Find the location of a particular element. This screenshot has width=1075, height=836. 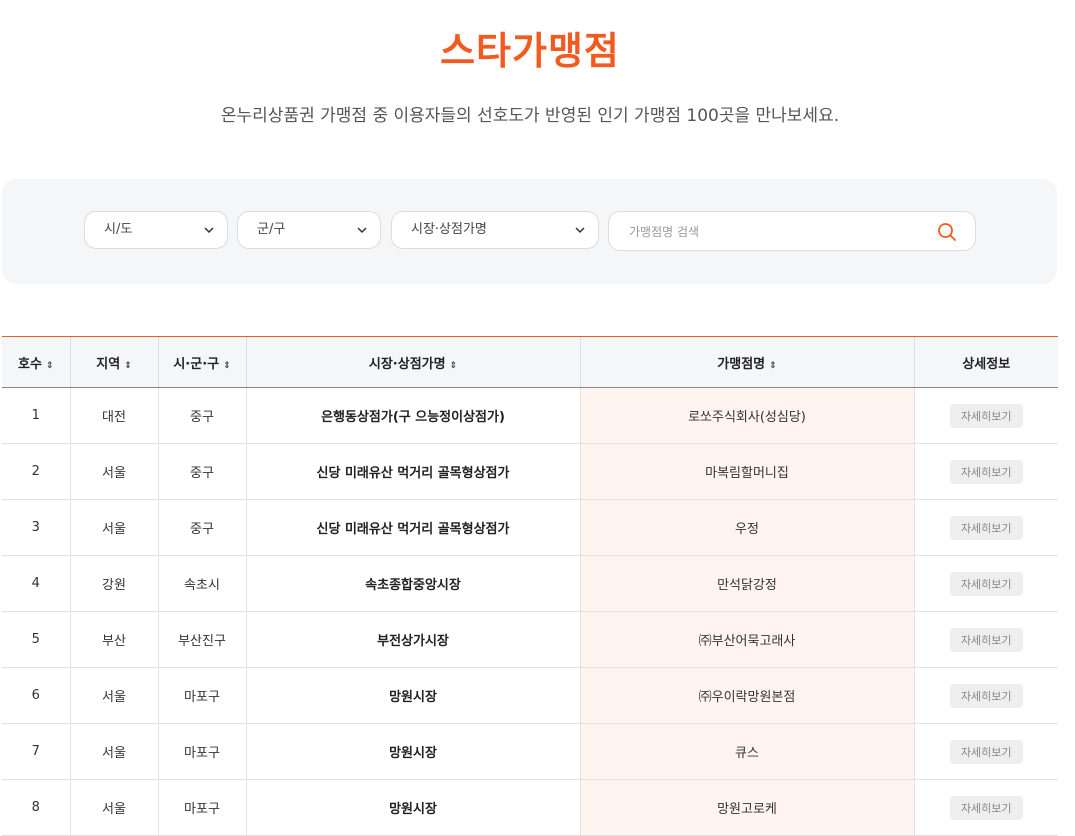

store-name-cell: 망원고로케 is located at coordinates (747, 807).